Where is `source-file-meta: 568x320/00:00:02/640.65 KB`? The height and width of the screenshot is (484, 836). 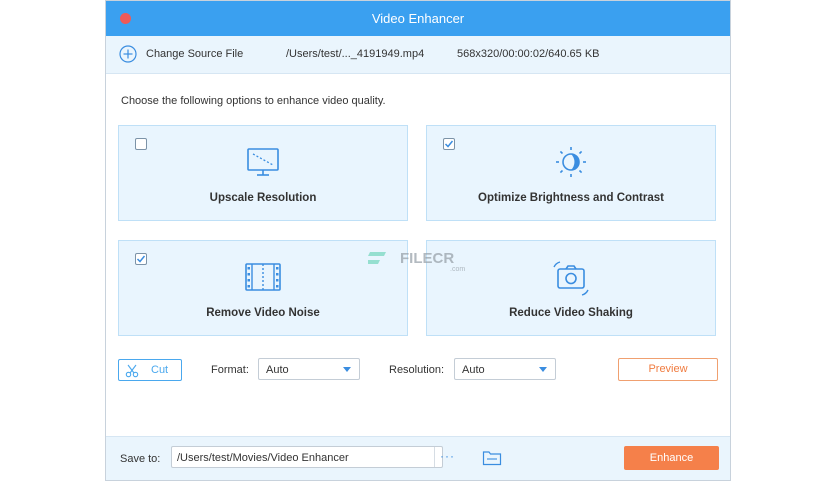
source-file-meta: 568x320/00:00:02/640.65 KB is located at coordinates (528, 54).